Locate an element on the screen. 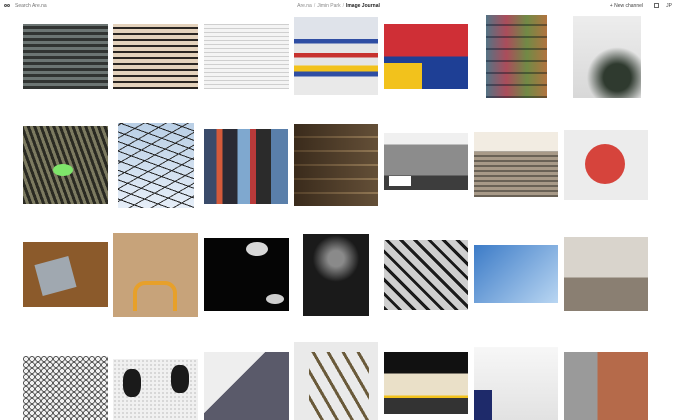  blue-corner is located at coordinates (483, 405).